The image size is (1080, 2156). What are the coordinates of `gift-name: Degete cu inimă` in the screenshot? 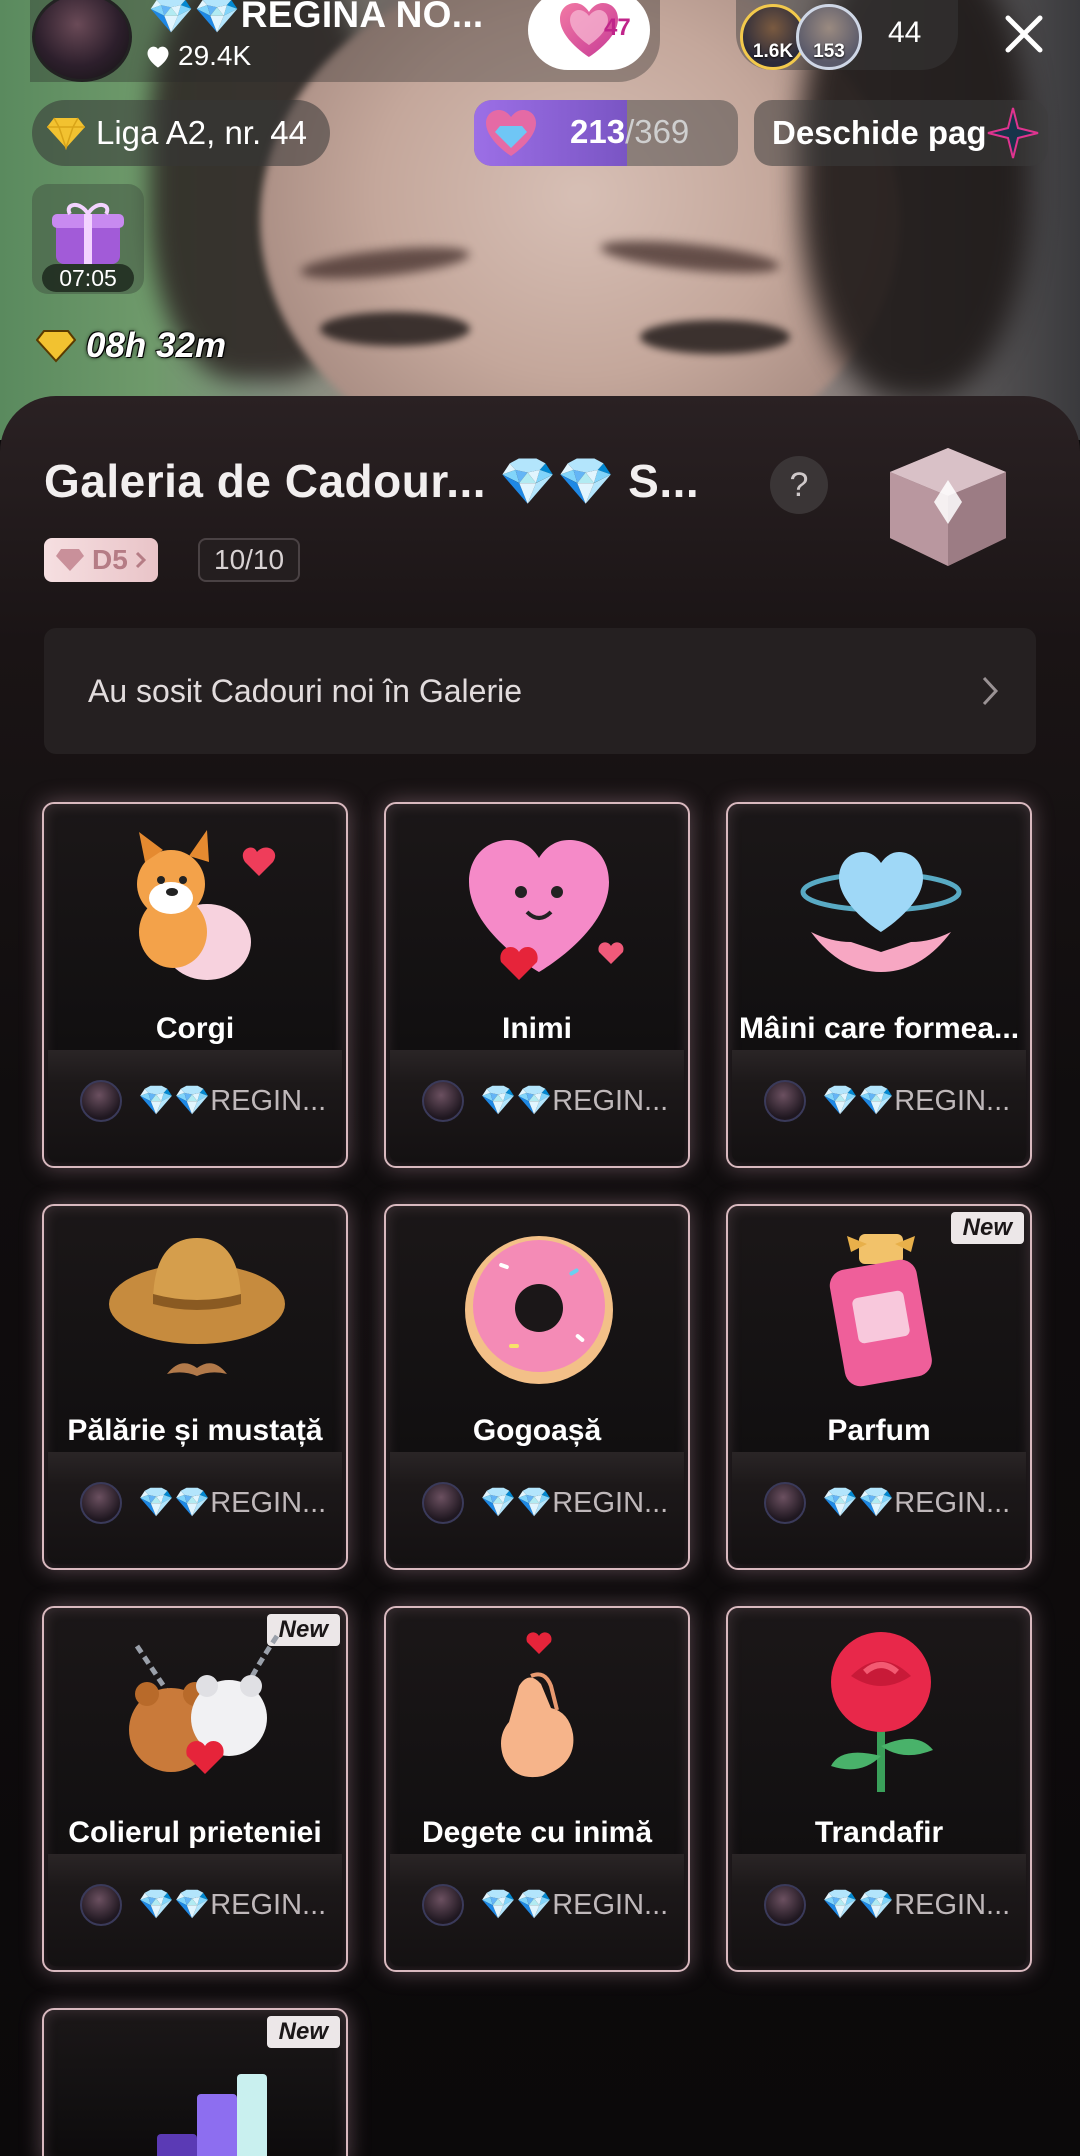 It's located at (537, 1832).